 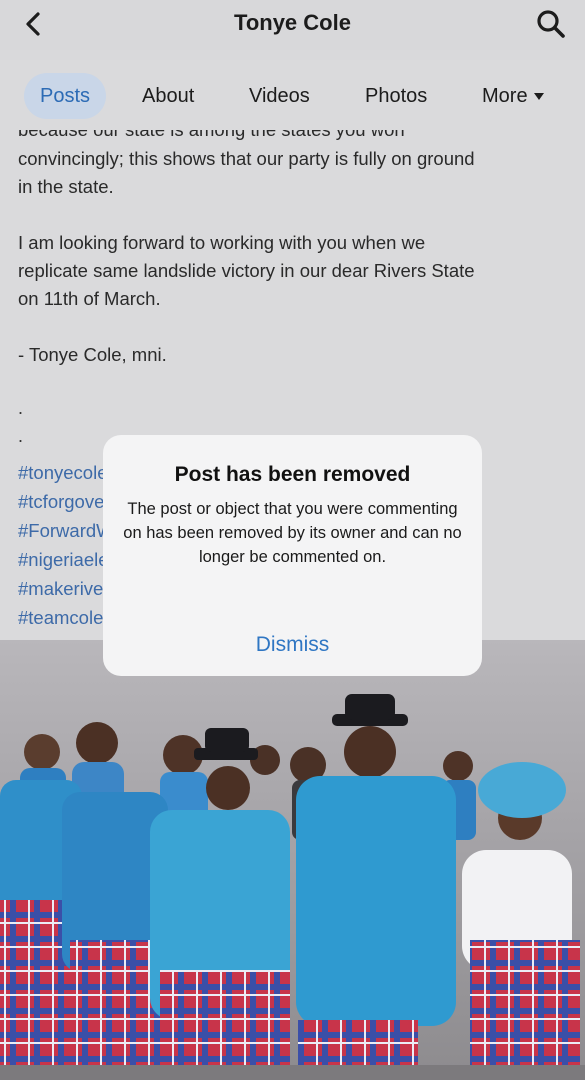 I want to click on top-bar: Tonye Cole, so click(x=292, y=25).